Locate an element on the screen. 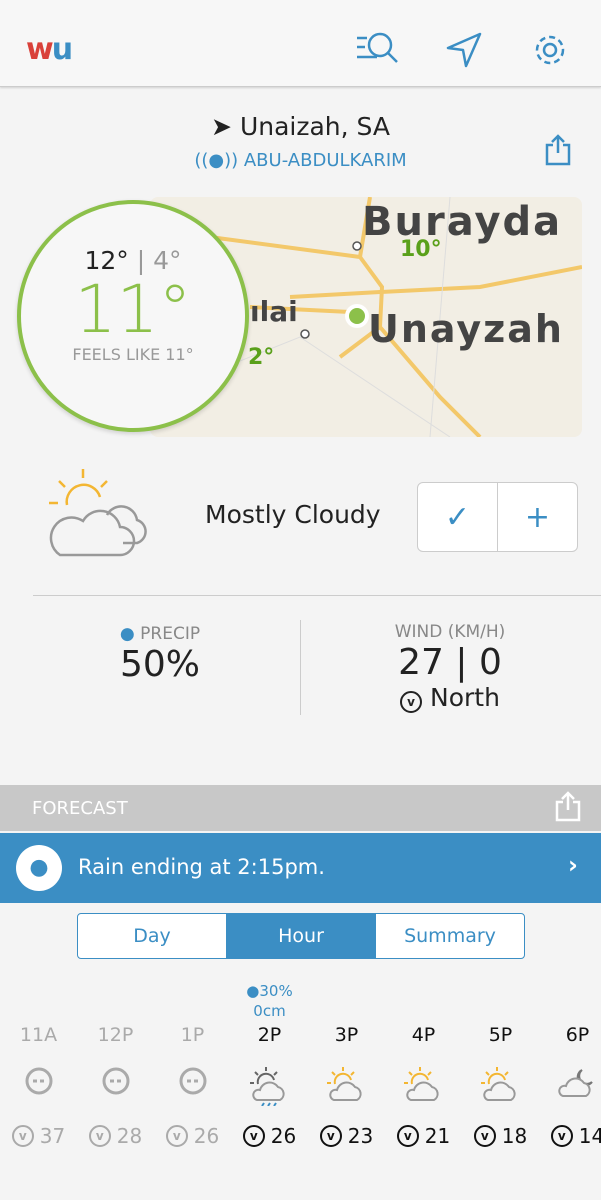 The height and width of the screenshot is (1200, 601). condition-actions: ✓ + is located at coordinates (497, 517).